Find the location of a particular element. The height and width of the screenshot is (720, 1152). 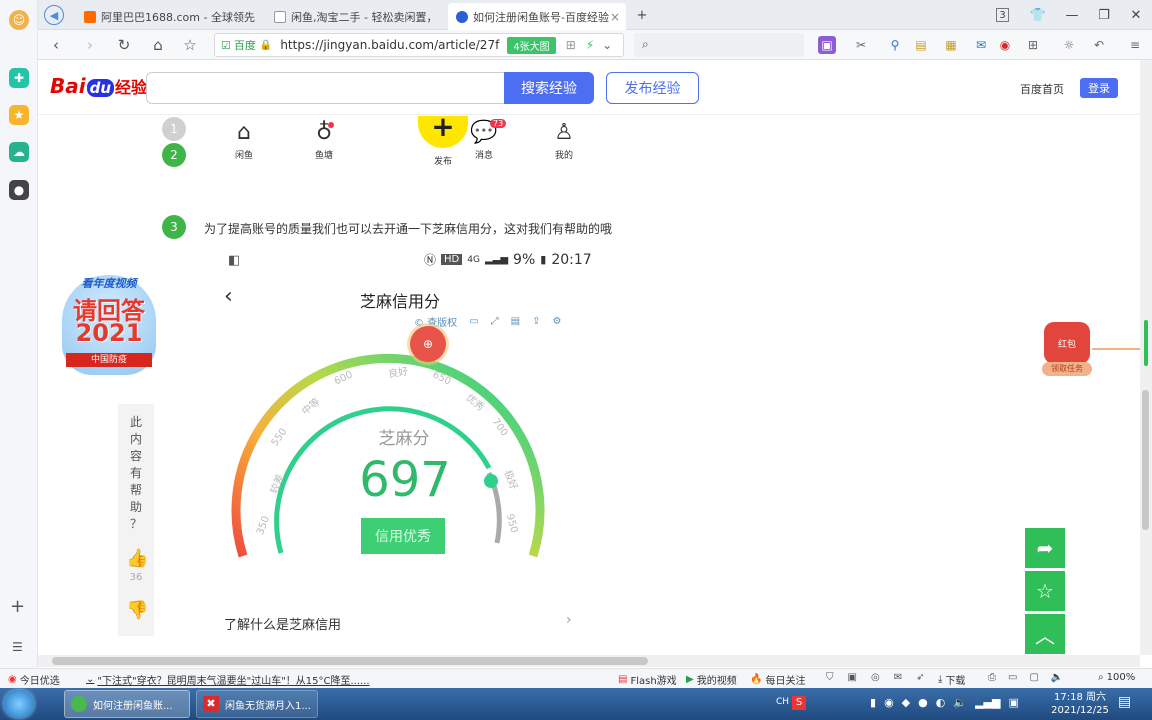

close-window-icon: ✕ is located at coordinates (1136, 15).